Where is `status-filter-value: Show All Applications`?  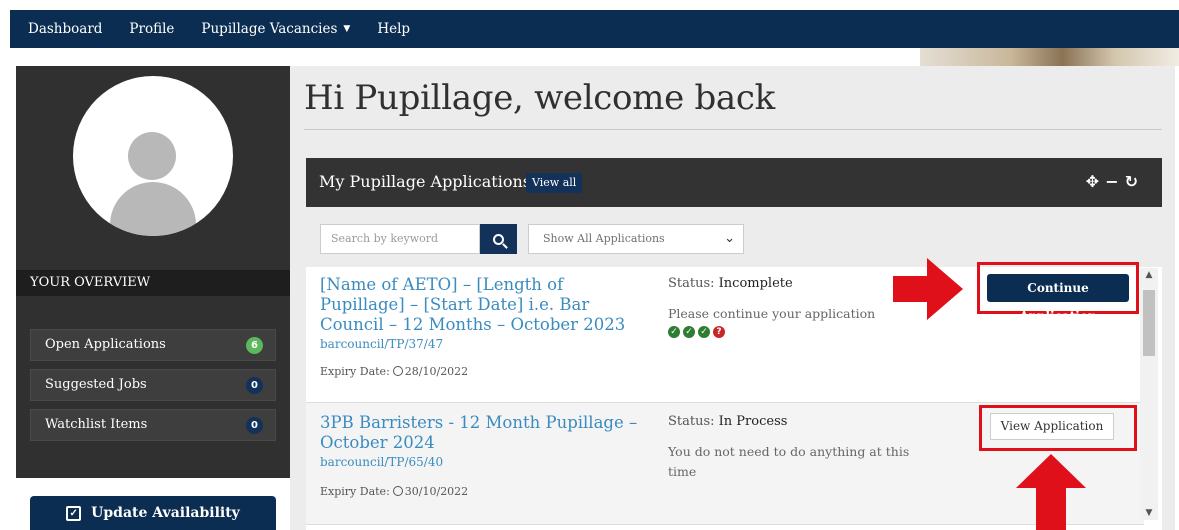 status-filter-value: Show All Applications is located at coordinates (604, 238).